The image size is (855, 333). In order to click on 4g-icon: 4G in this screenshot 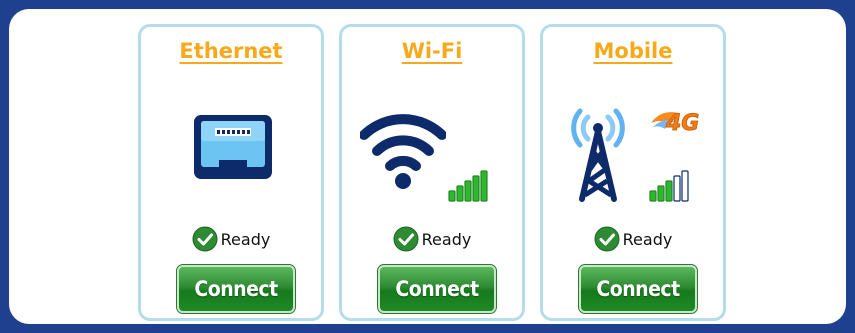, I will do `click(678, 122)`.